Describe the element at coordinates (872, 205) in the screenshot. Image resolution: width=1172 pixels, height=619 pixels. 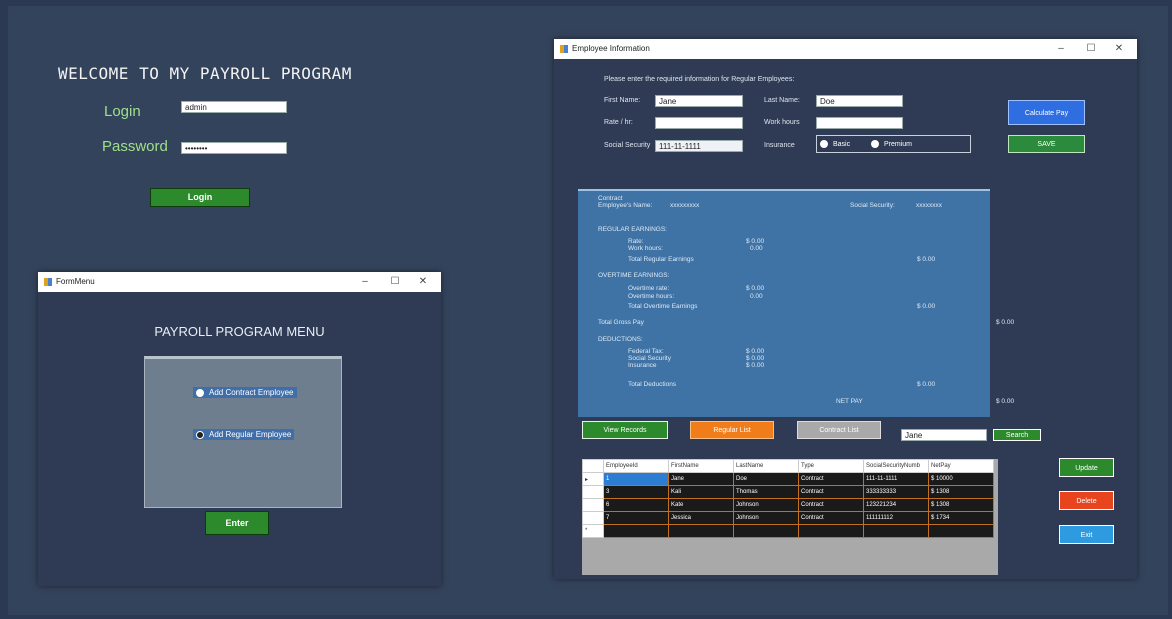
I see `ss-label: Social Security:` at that location.